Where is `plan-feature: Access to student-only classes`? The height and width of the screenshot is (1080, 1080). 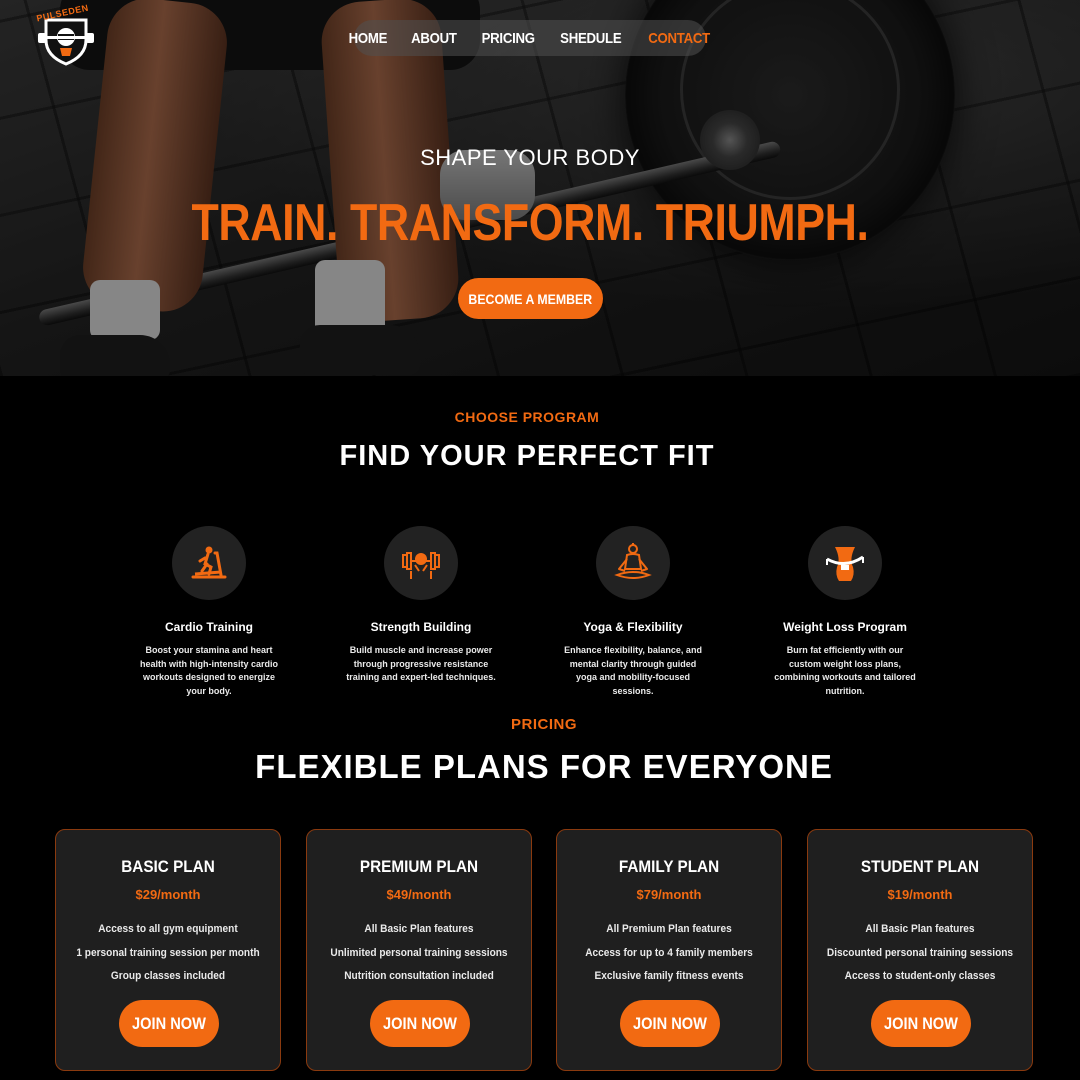 plan-feature: Access to student-only classes is located at coordinates (920, 976).